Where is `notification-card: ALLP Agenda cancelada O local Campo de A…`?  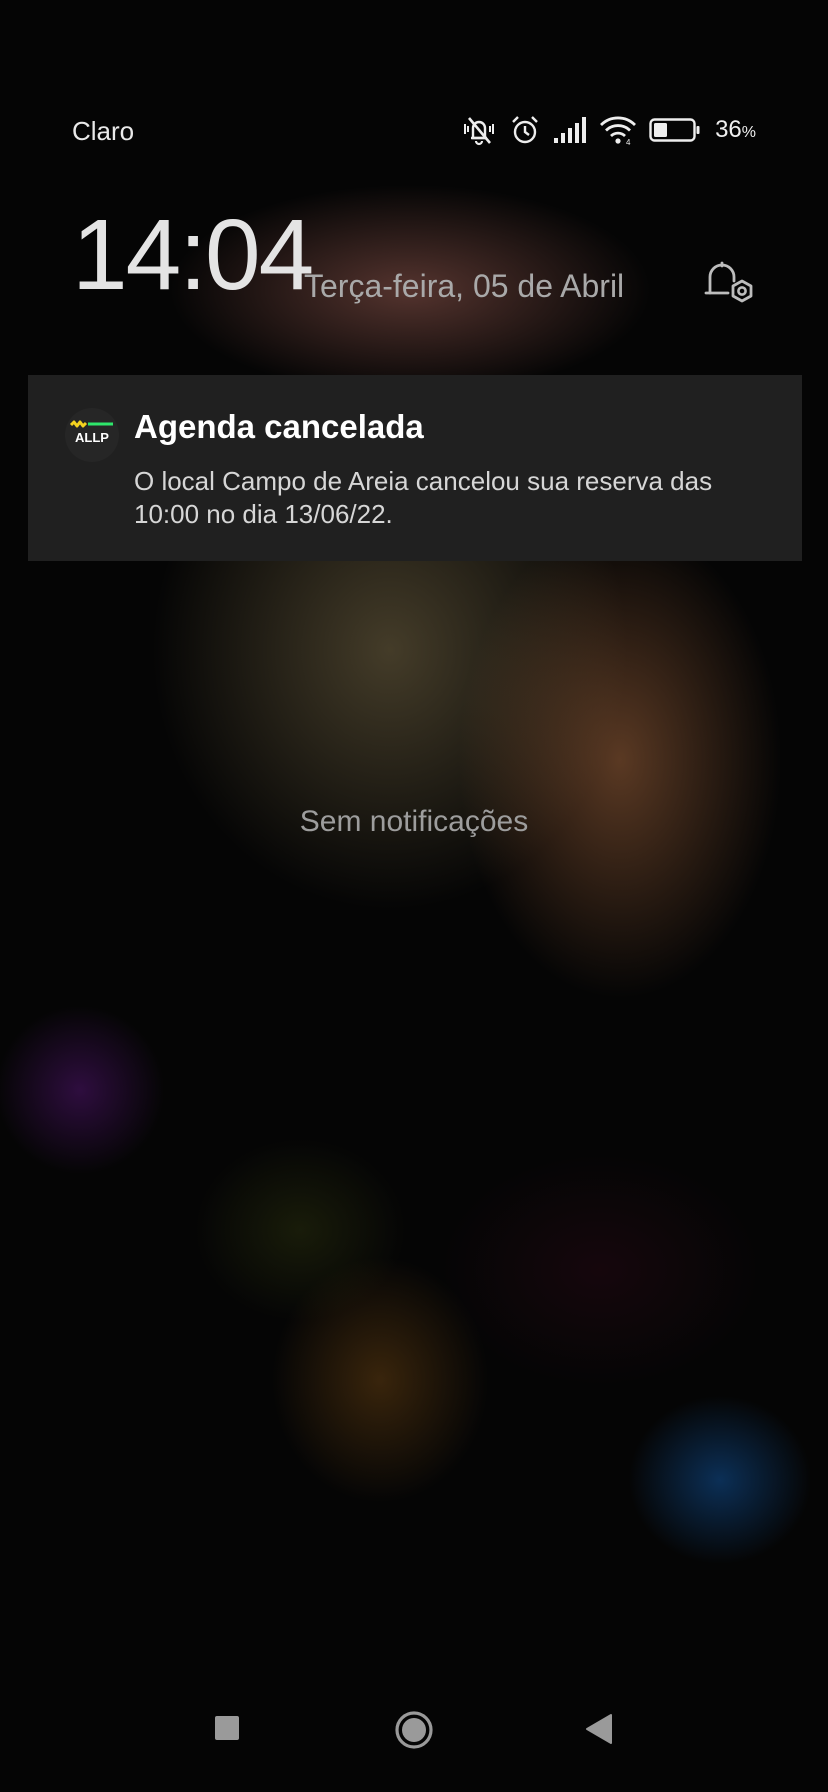
notification-card: ALLP Agenda cancelada O local Campo de A… is located at coordinates (415, 468).